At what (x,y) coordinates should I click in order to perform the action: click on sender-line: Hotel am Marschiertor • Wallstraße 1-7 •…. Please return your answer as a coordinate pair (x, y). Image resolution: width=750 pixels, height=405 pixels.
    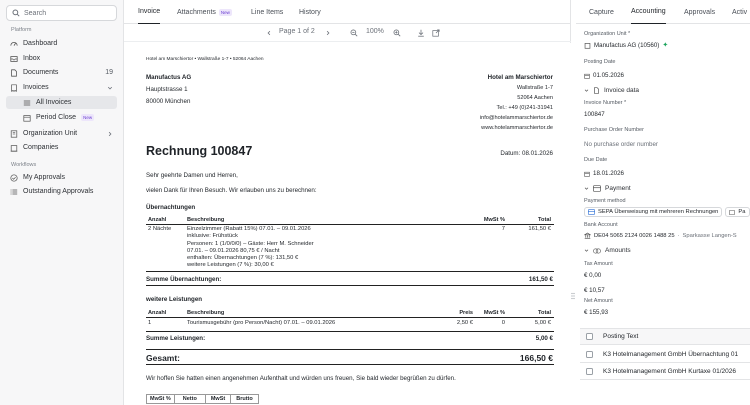
    Looking at the image, I should click on (205, 59).